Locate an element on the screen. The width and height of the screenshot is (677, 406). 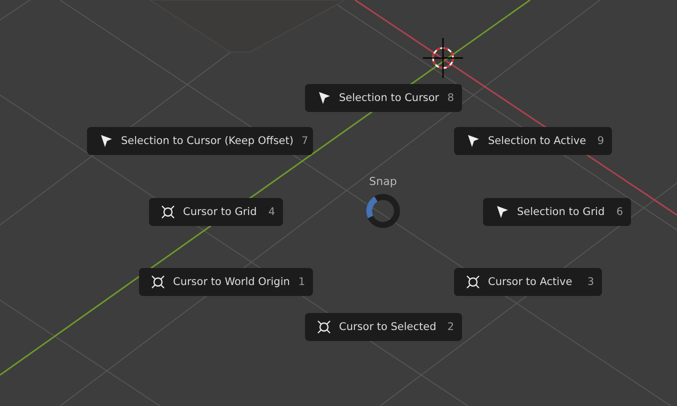
pie-menu-item: Selection to Cursor (Keep Offset) 7 is located at coordinates (200, 141).